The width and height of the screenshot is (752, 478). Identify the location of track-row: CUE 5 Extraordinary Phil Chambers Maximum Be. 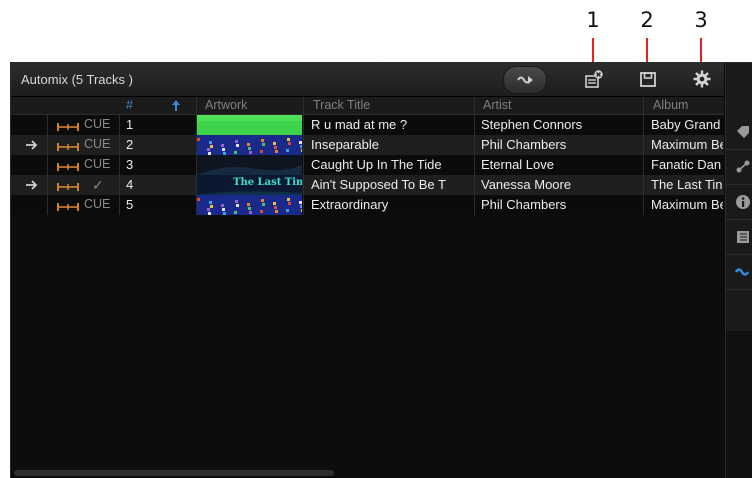
(367, 205).